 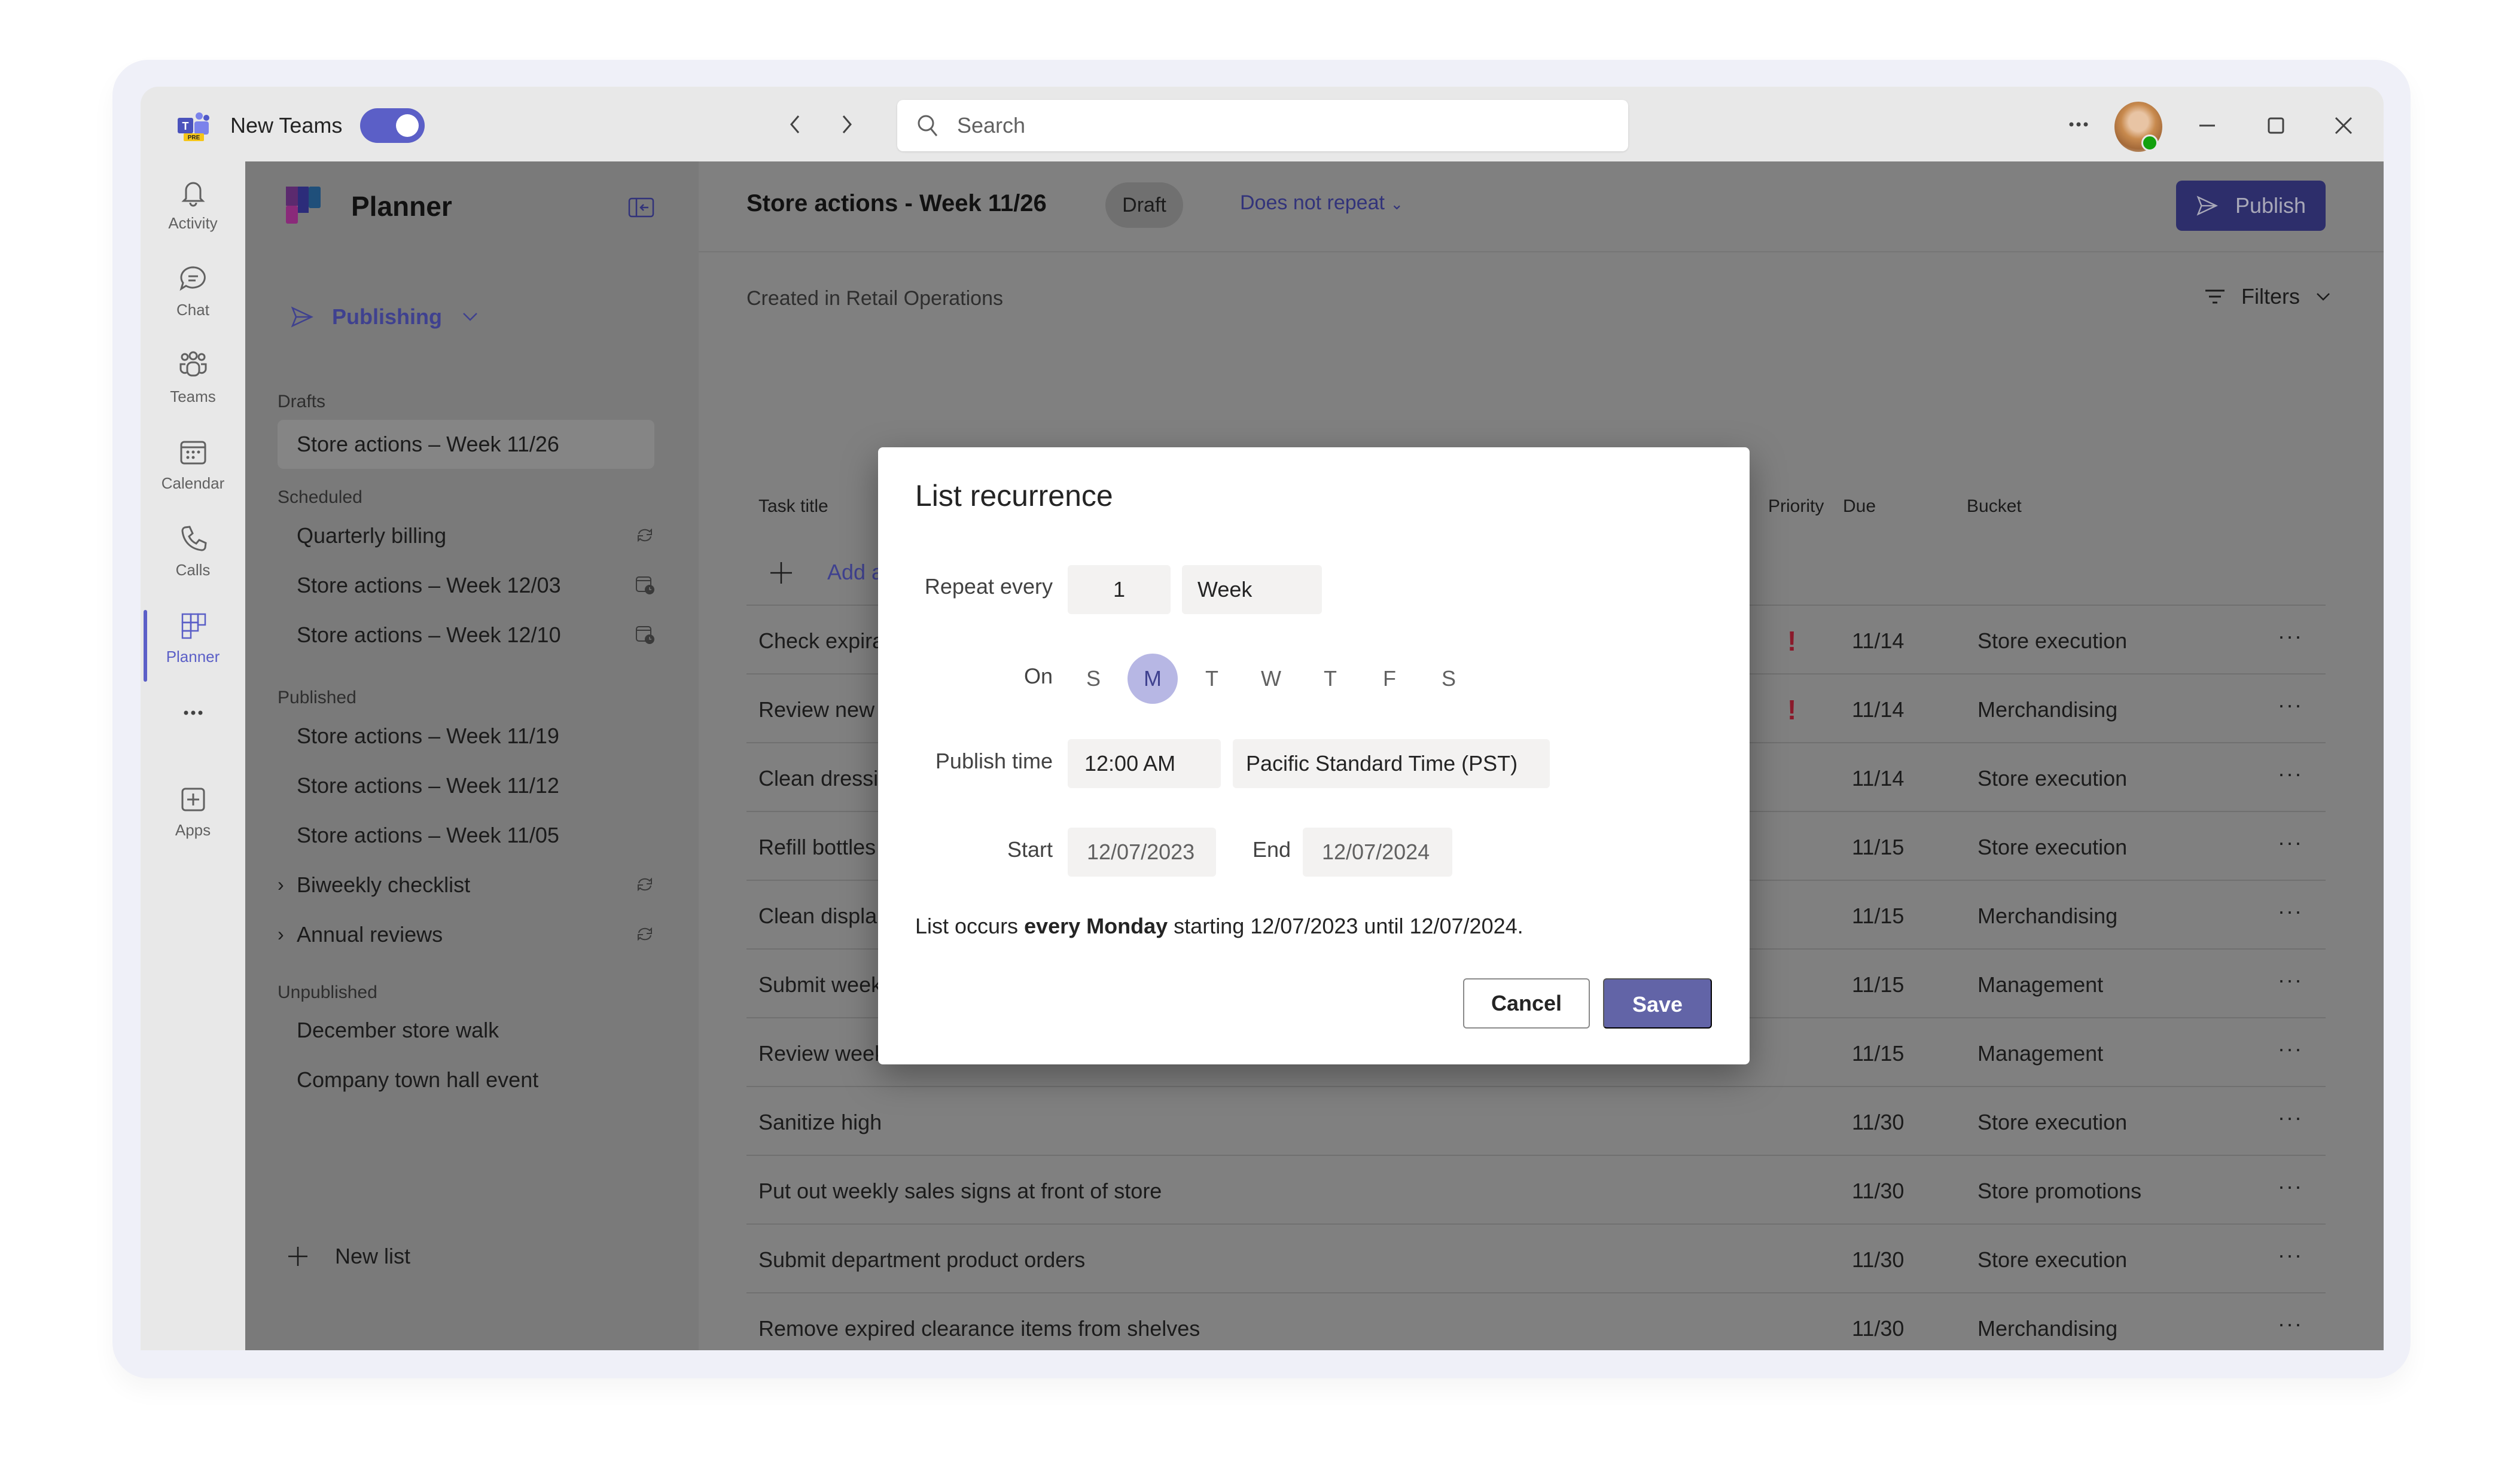 I want to click on list-item-published: Store actions – Week 11/05, so click(x=466, y=835).